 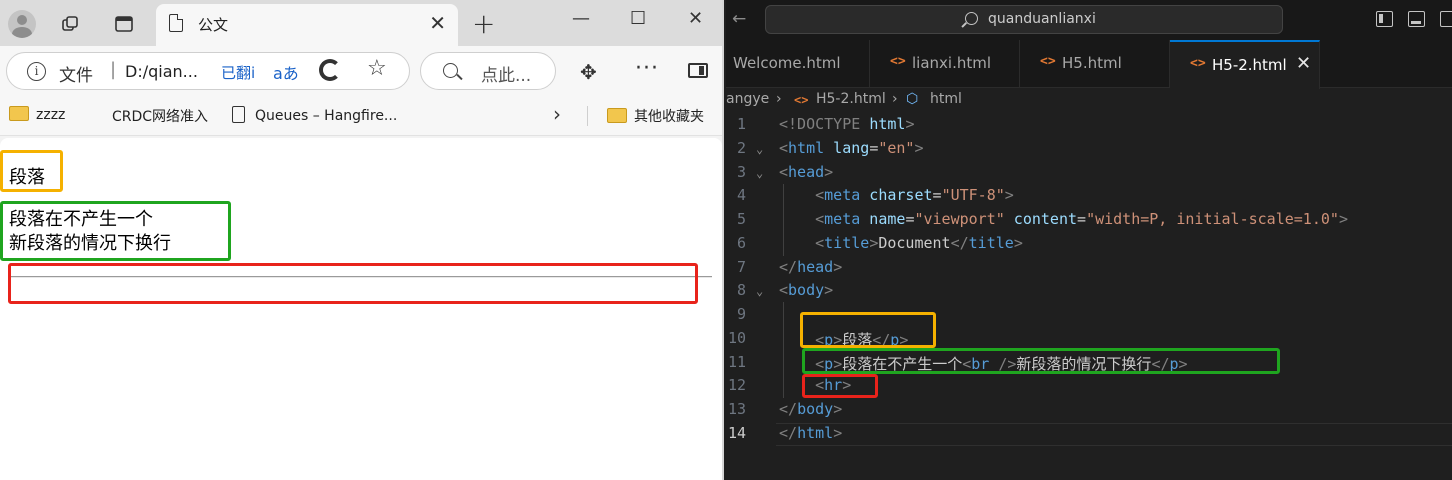 I want to click on breadcrumb-symbol: html, so click(x=946, y=99).